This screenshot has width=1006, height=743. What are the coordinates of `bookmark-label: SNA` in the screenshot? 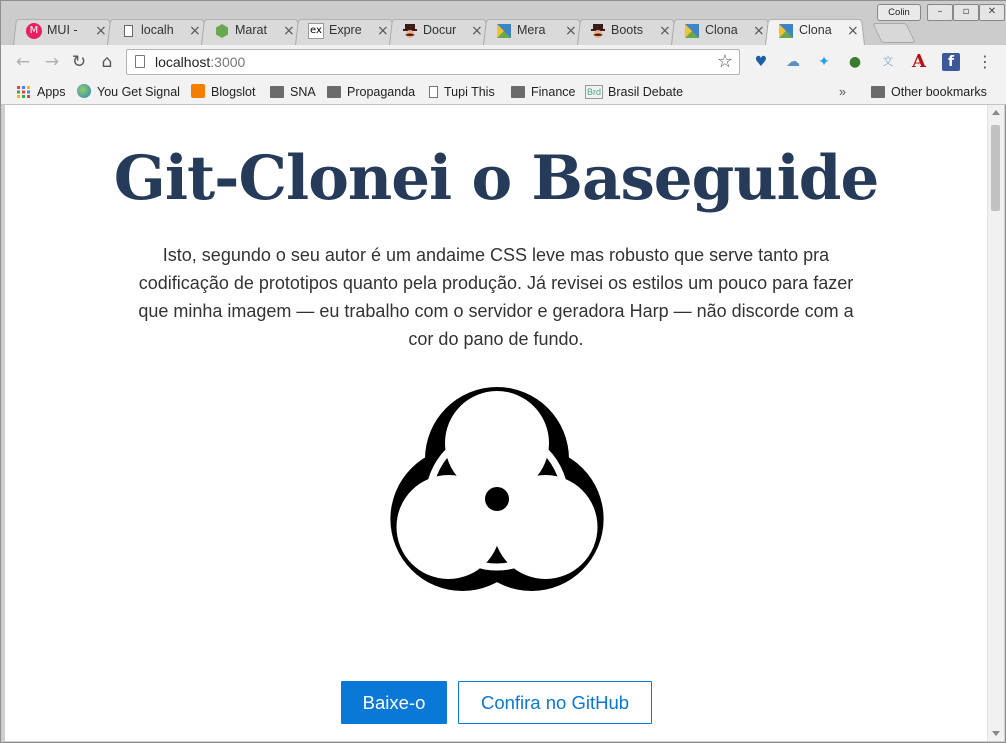 It's located at (303, 92).